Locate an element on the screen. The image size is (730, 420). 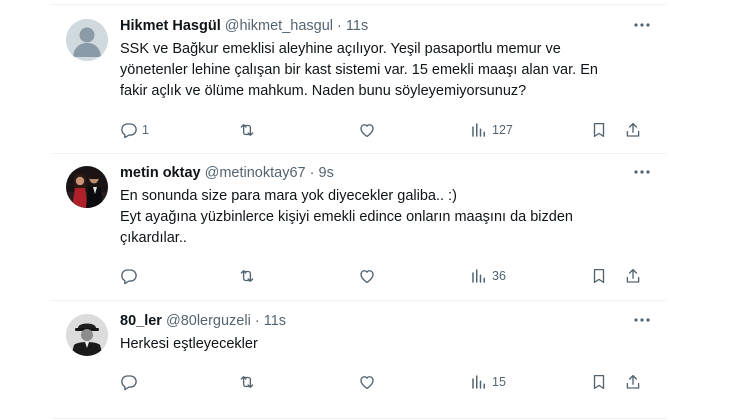
tweet-actions: 1 127 is located at coordinates (386, 130).